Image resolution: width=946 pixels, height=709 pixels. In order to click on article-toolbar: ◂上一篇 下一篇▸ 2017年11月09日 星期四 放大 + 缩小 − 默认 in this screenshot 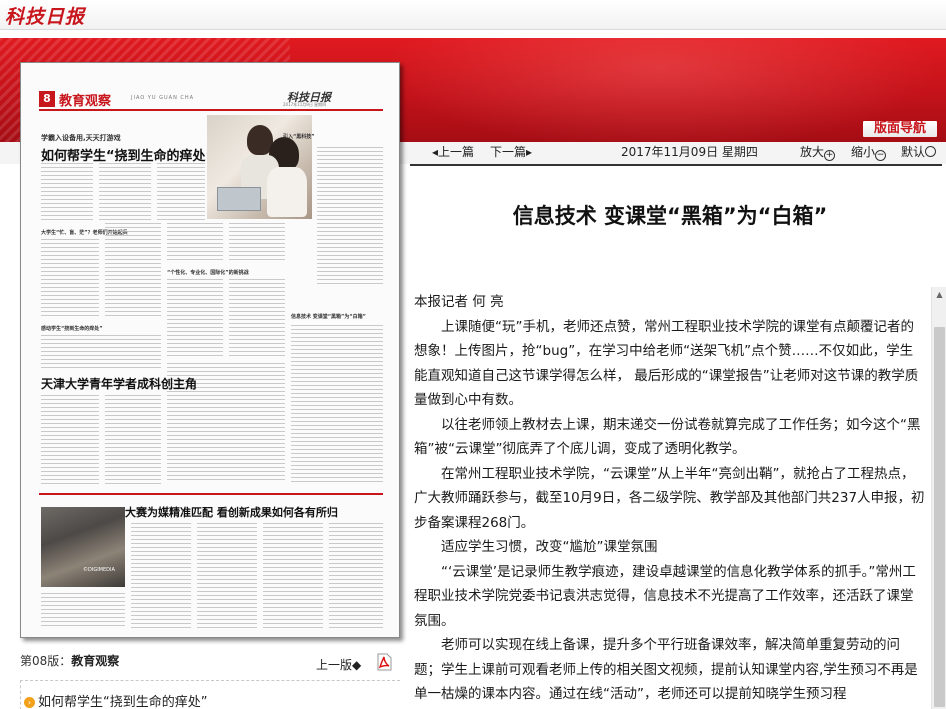, I will do `click(678, 151)`.